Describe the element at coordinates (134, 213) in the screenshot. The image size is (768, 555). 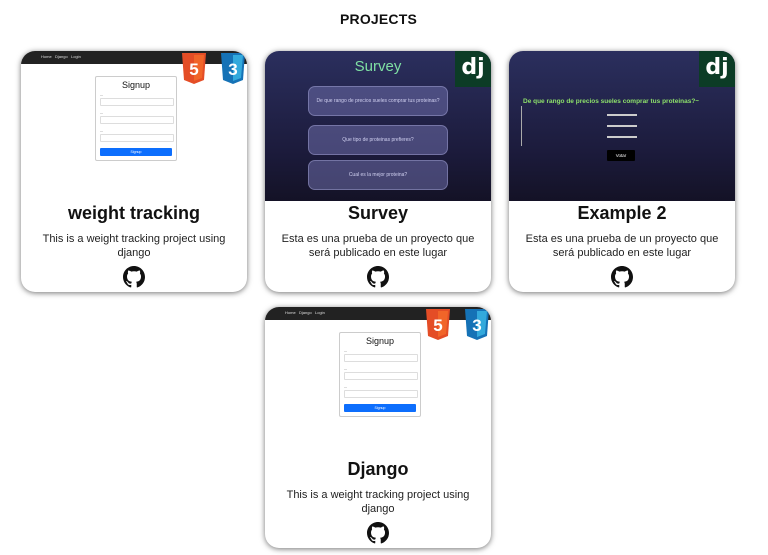
I see `project-title: weight tracking` at that location.